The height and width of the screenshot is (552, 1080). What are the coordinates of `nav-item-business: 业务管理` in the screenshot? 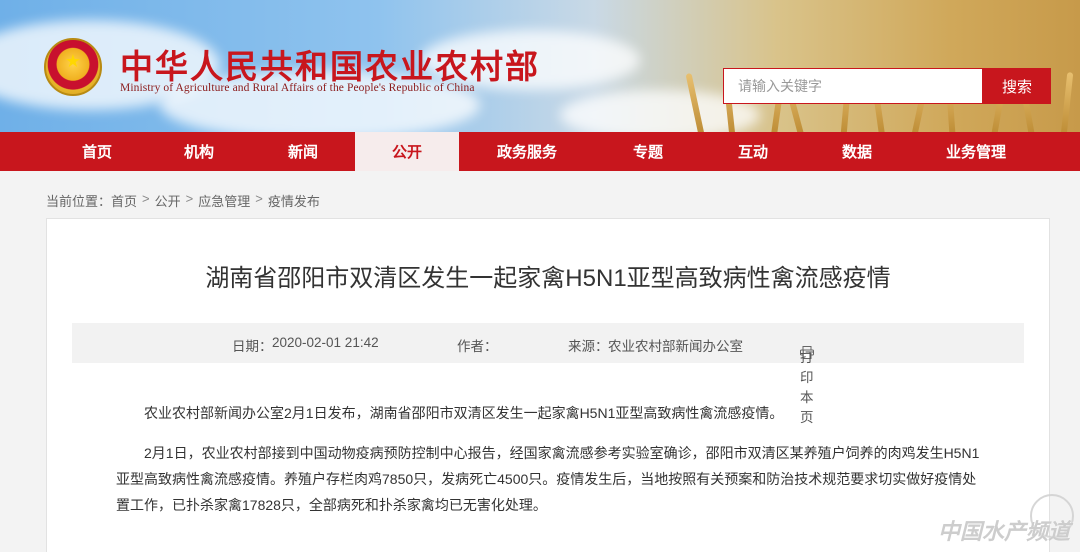 It's located at (976, 151).